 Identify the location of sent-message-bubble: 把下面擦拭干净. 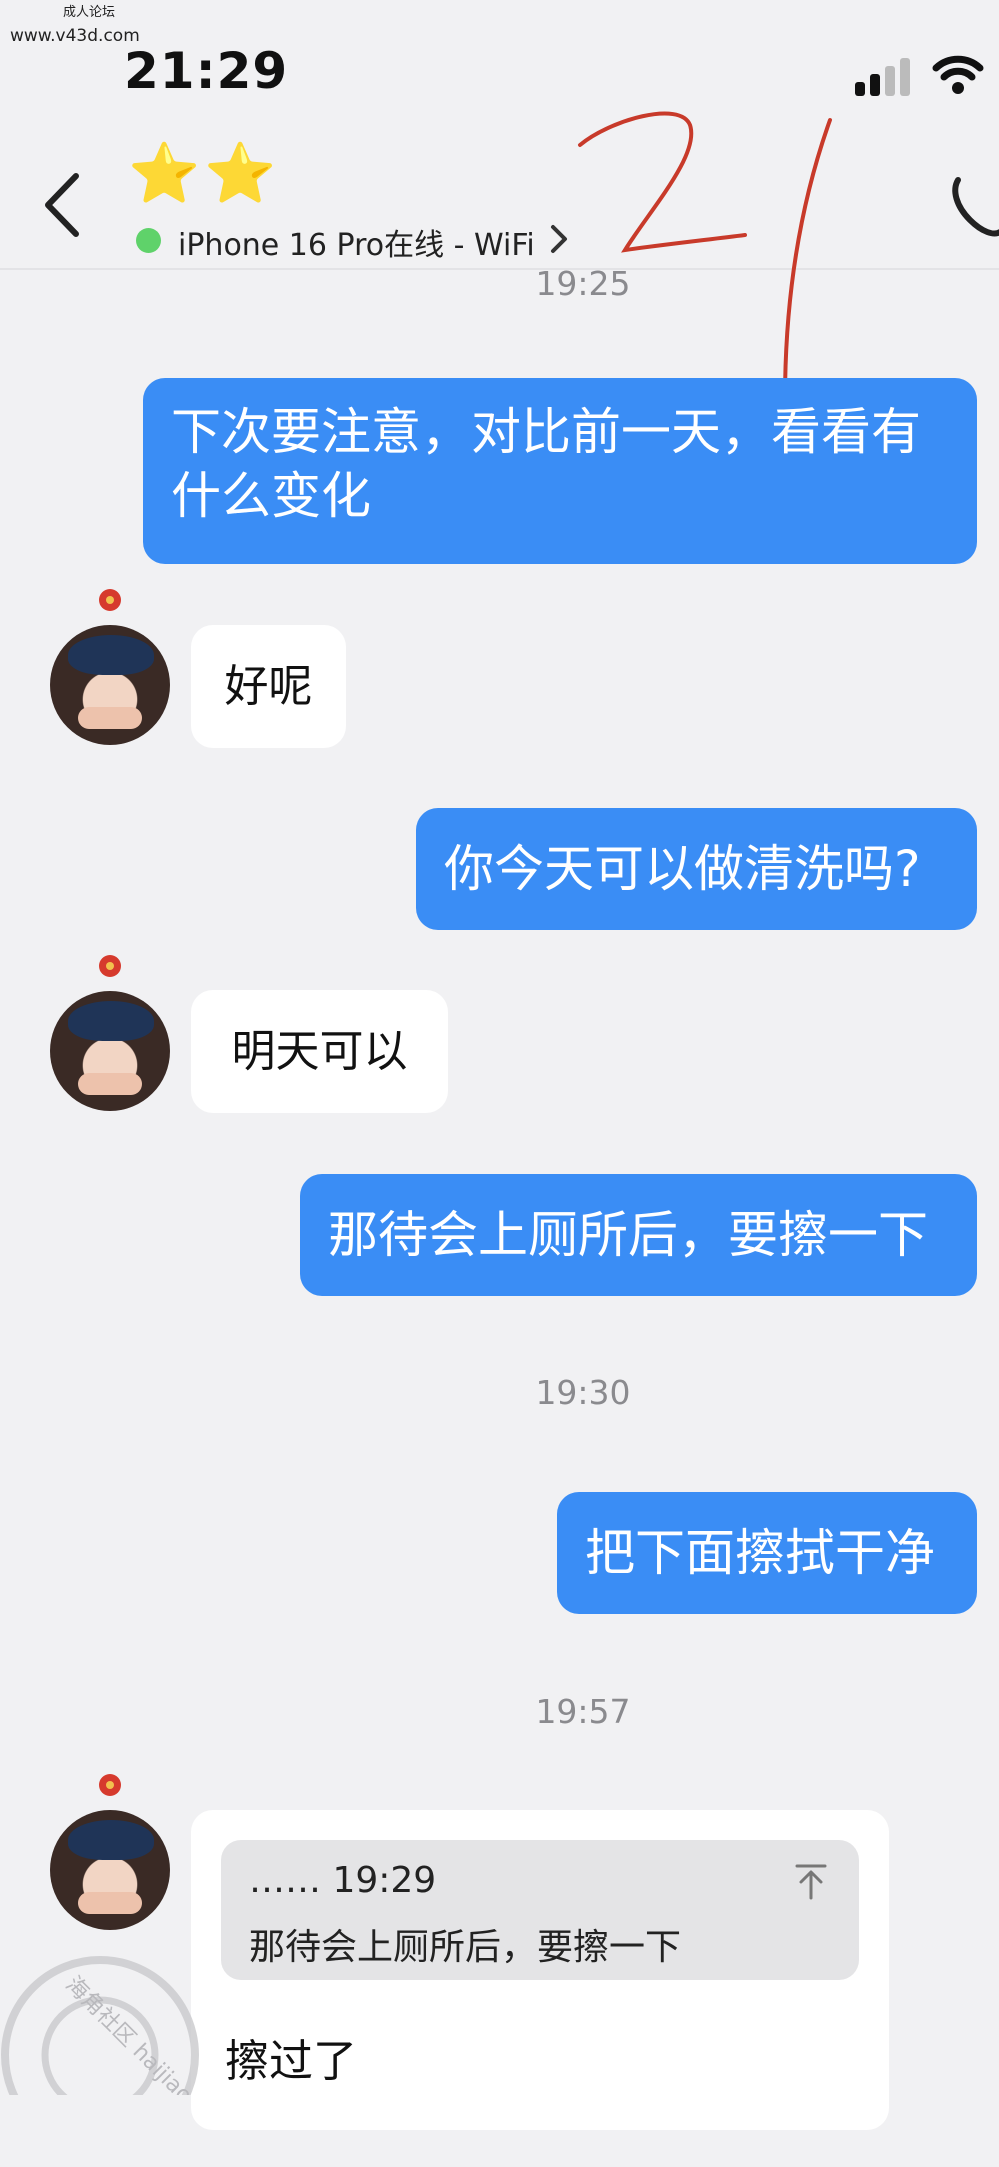
(767, 1553).